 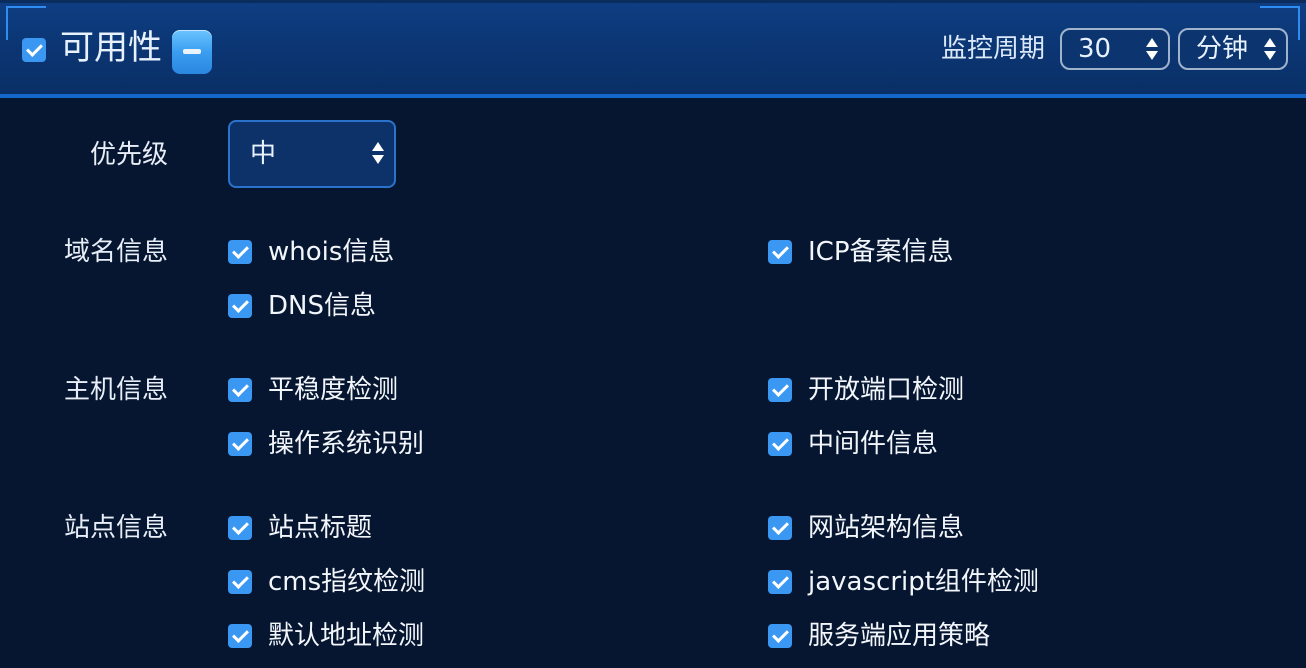 What do you see at coordinates (115, 528) in the screenshot?
I see `group-label-site: 站点信息` at bounding box center [115, 528].